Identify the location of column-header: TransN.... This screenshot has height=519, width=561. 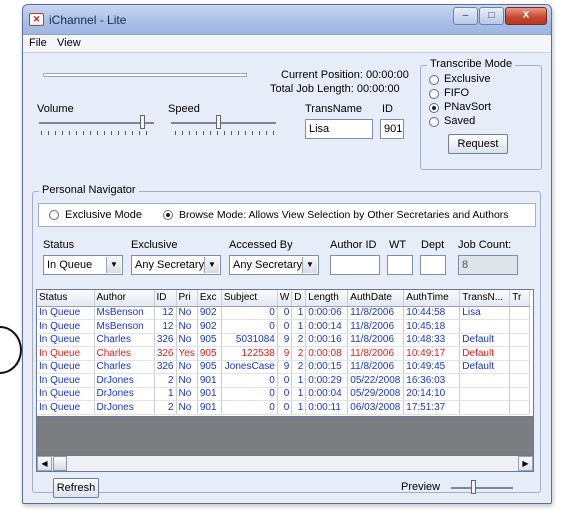
(485, 298).